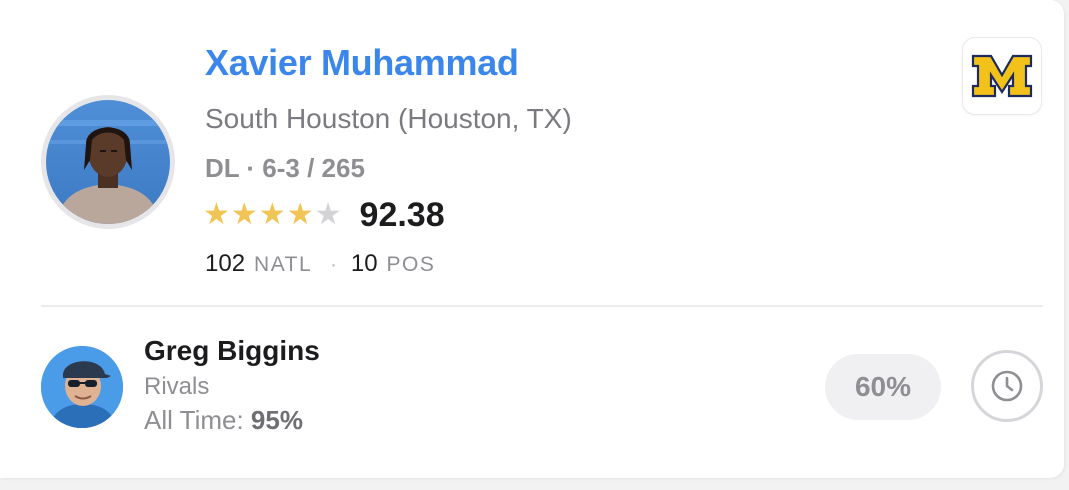 The width and height of the screenshot is (1069, 490). I want to click on star-rating: ★ ★ ★ ★ ★, so click(272, 215).